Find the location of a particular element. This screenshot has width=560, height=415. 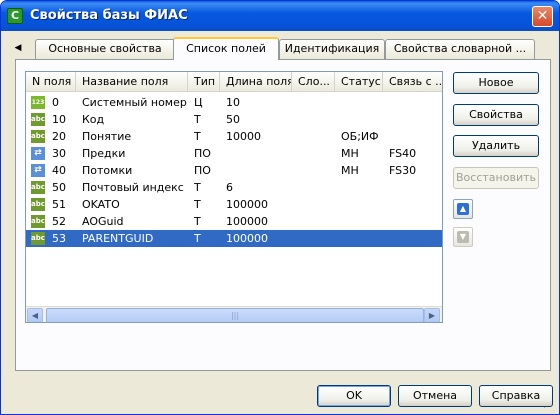

horizontal-scrollbar: ◀ ||| ▶ is located at coordinates (234, 314).